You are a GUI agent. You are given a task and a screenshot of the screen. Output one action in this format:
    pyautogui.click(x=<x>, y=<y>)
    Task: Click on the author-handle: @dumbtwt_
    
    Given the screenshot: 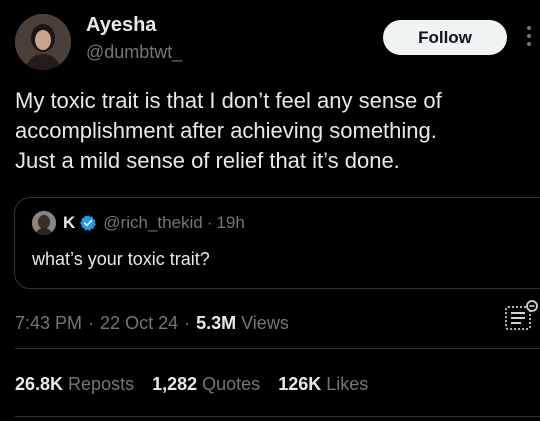 What is the action you would take?
    pyautogui.click(x=134, y=52)
    